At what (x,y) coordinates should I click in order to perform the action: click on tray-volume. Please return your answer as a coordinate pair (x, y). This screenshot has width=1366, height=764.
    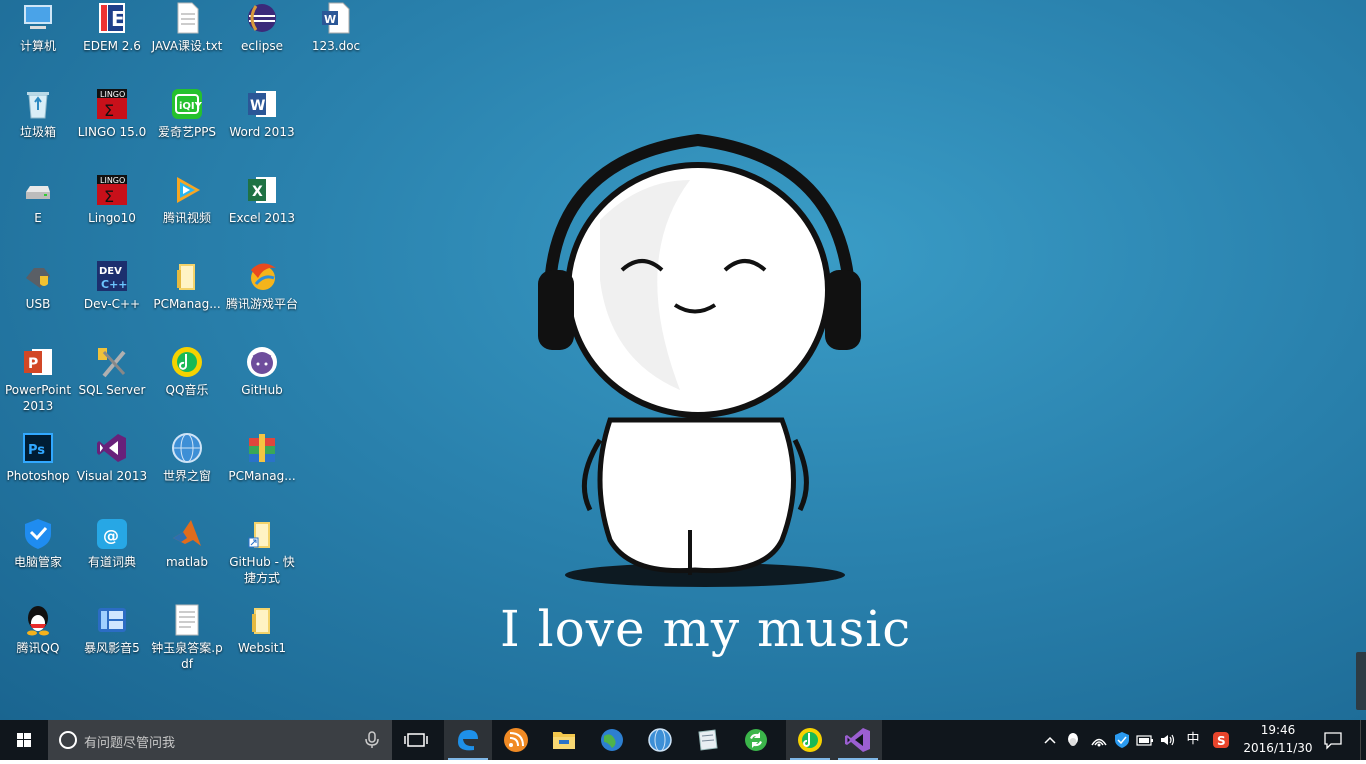
    Looking at the image, I should click on (1168, 740).